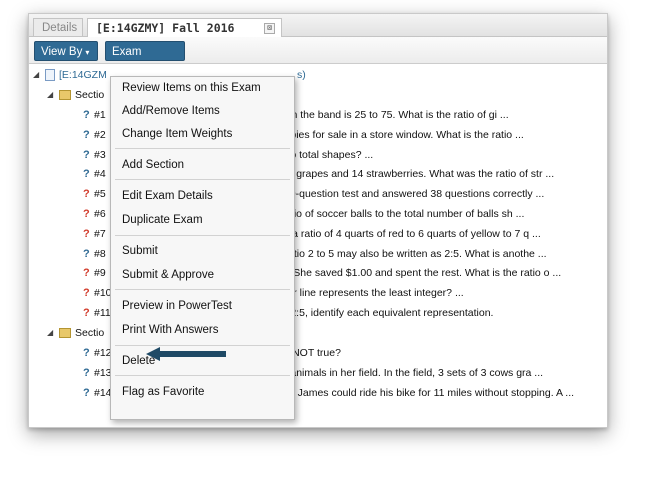 This screenshot has height=485, width=653. Describe the element at coordinates (62, 52) in the screenshot. I see `view-by-label: View By` at that location.